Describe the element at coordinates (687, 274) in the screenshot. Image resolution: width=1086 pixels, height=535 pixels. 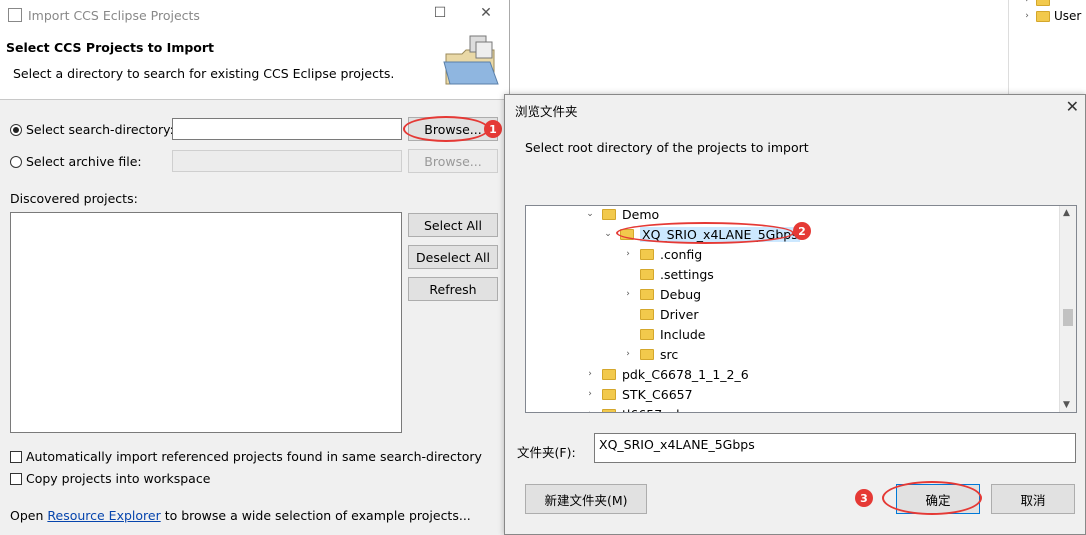
I see `tree-item-label: .settings` at that location.